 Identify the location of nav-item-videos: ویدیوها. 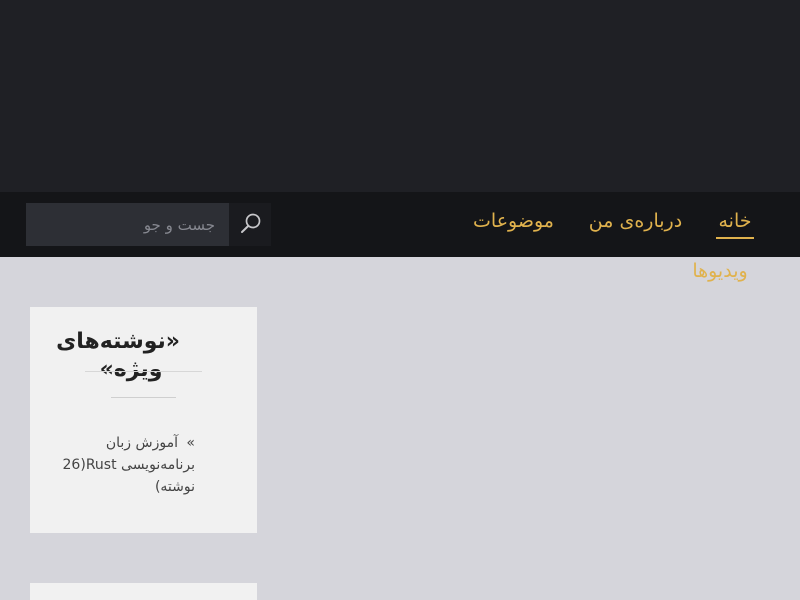
(720, 271).